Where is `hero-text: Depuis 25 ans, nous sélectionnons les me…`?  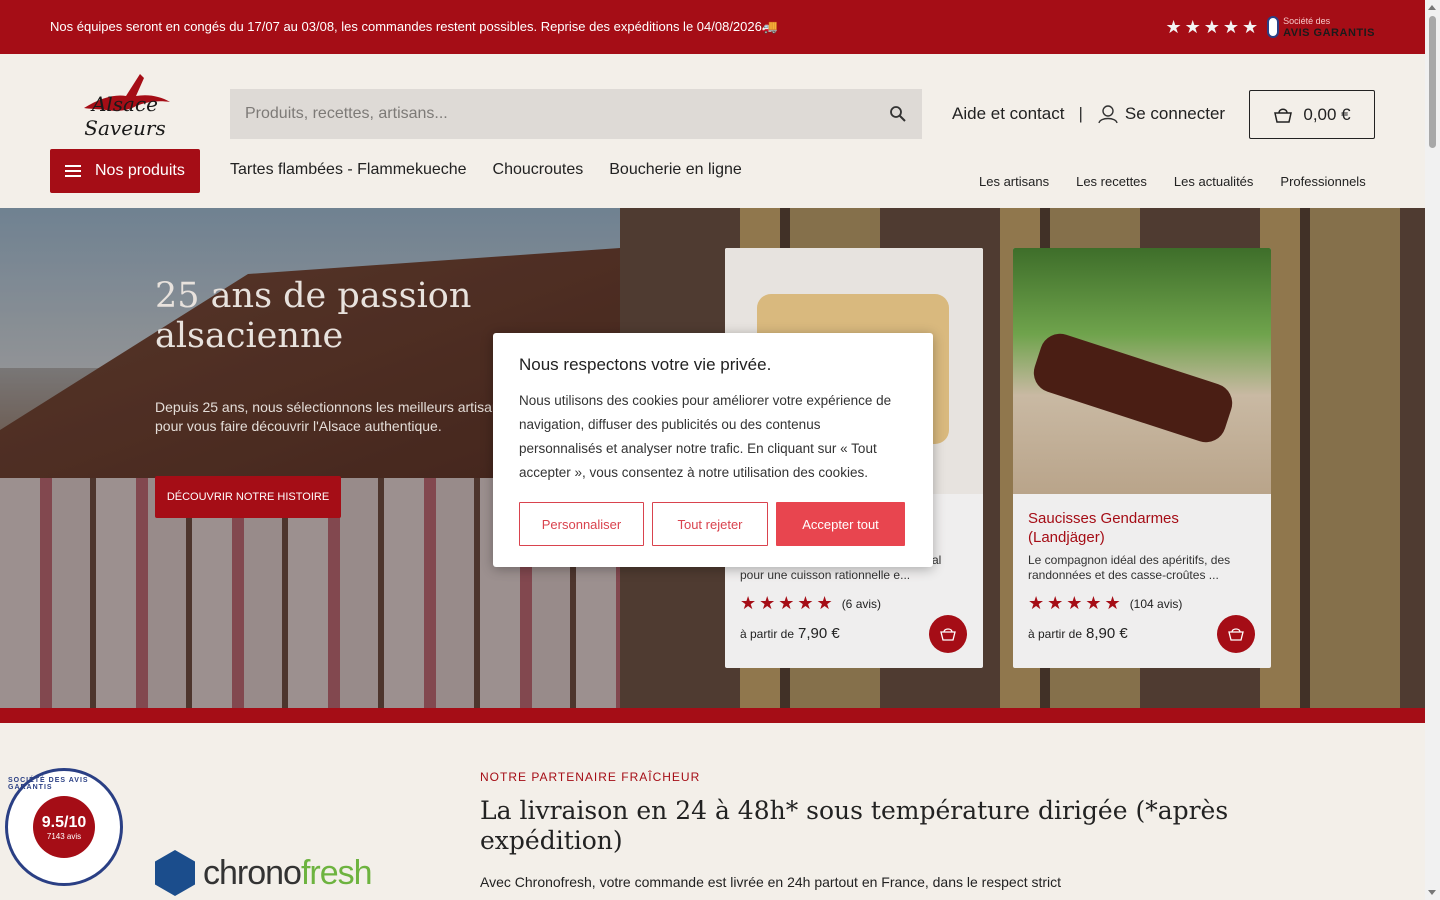
hero-text: Depuis 25 ans, nous sélectionnons les me… is located at coordinates (331, 416).